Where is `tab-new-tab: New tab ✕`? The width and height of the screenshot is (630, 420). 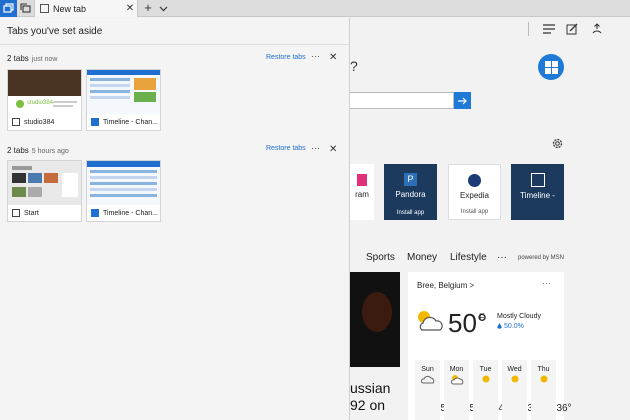 tab-new-tab: New tab ✕ is located at coordinates (86, 8).